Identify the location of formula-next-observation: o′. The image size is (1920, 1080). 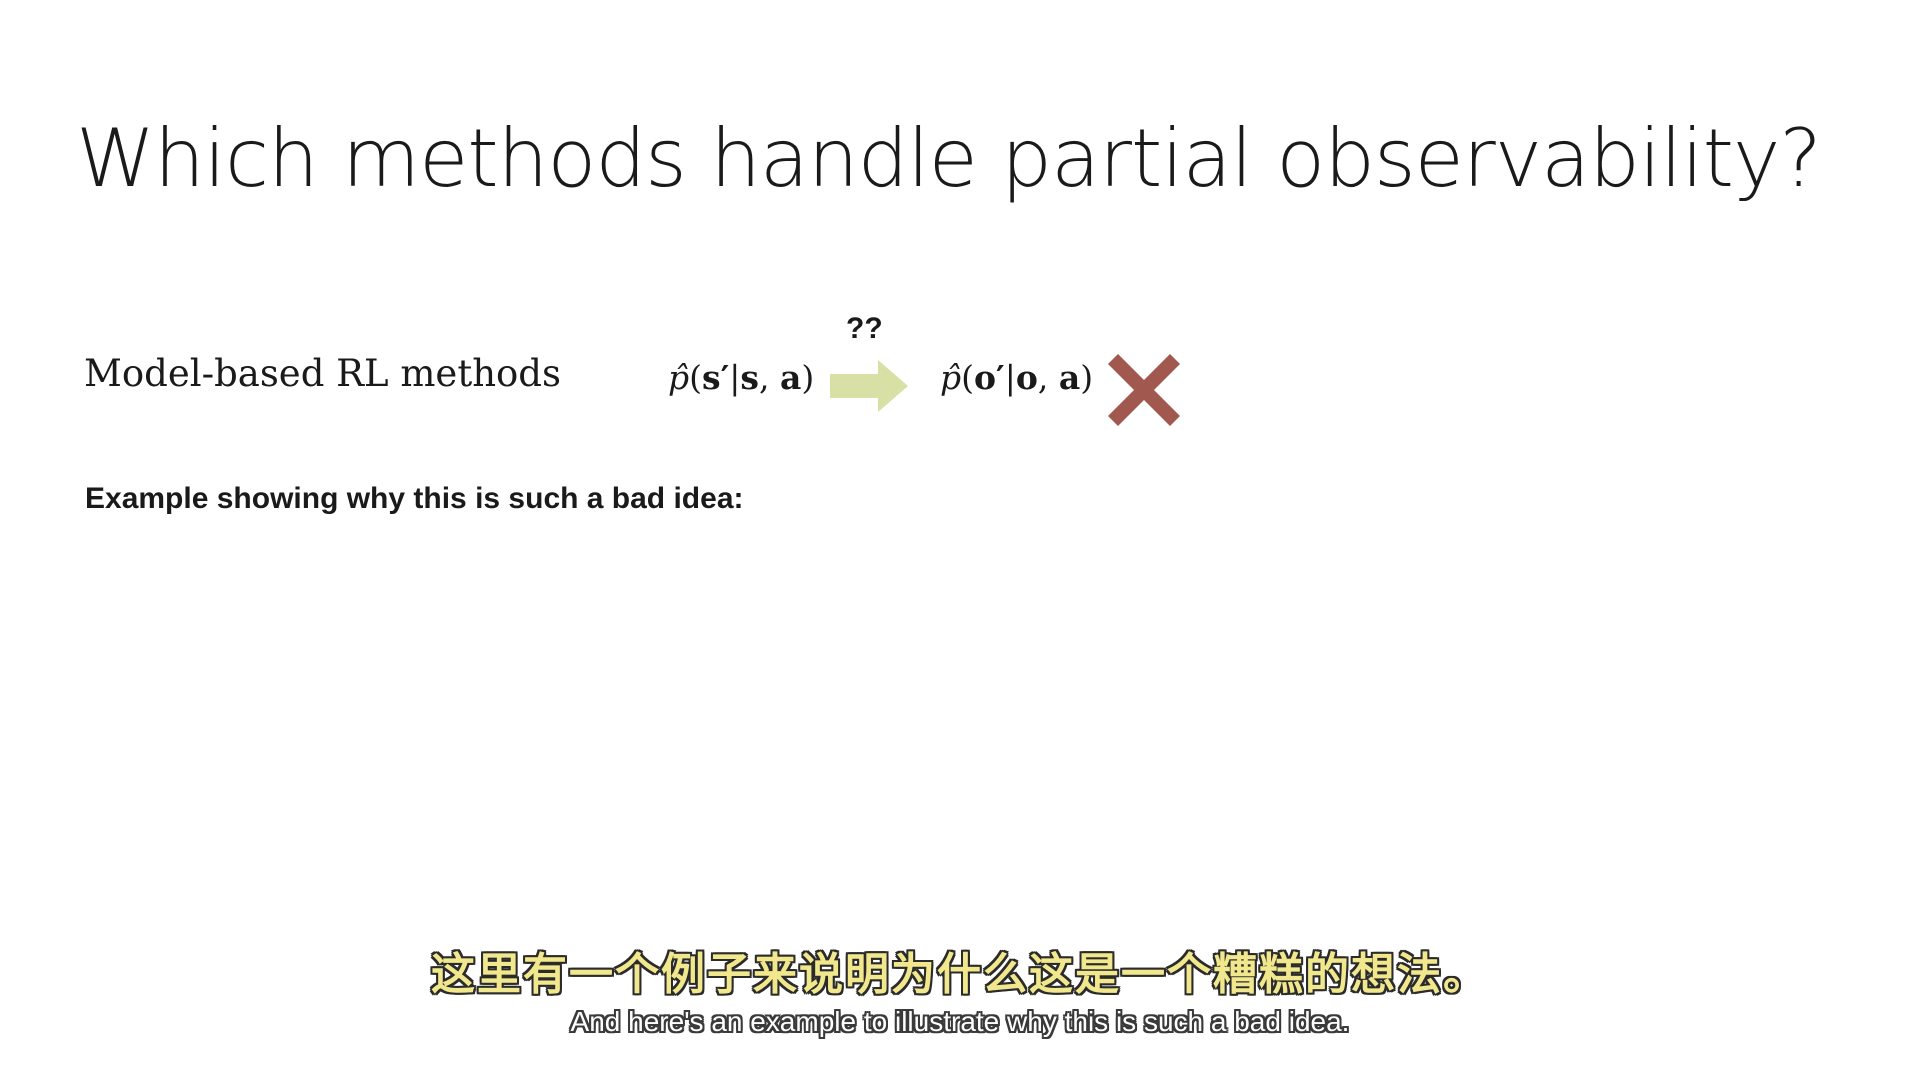
(989, 377).